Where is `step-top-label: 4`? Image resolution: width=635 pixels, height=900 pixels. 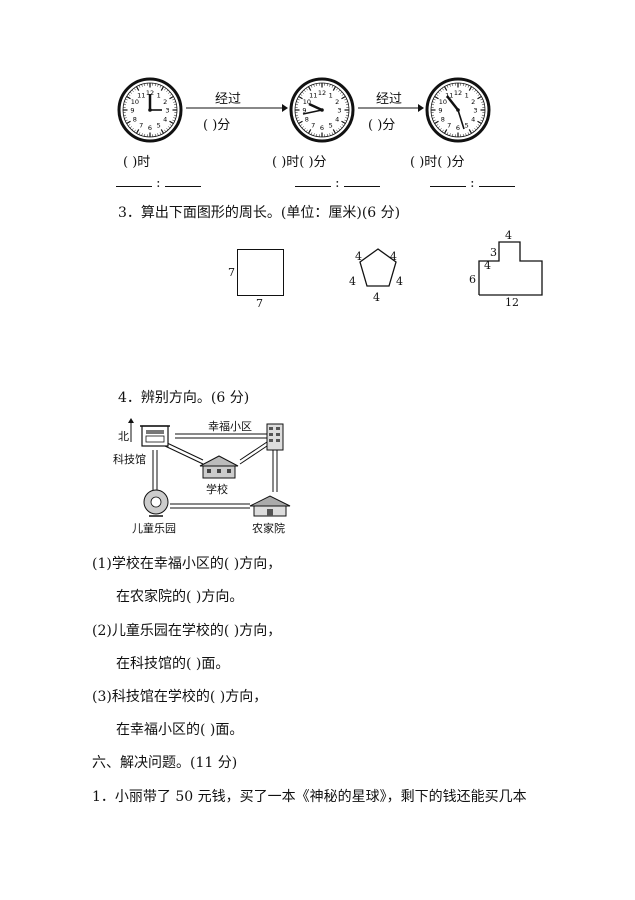
step-top-label: 4 is located at coordinates (508, 235).